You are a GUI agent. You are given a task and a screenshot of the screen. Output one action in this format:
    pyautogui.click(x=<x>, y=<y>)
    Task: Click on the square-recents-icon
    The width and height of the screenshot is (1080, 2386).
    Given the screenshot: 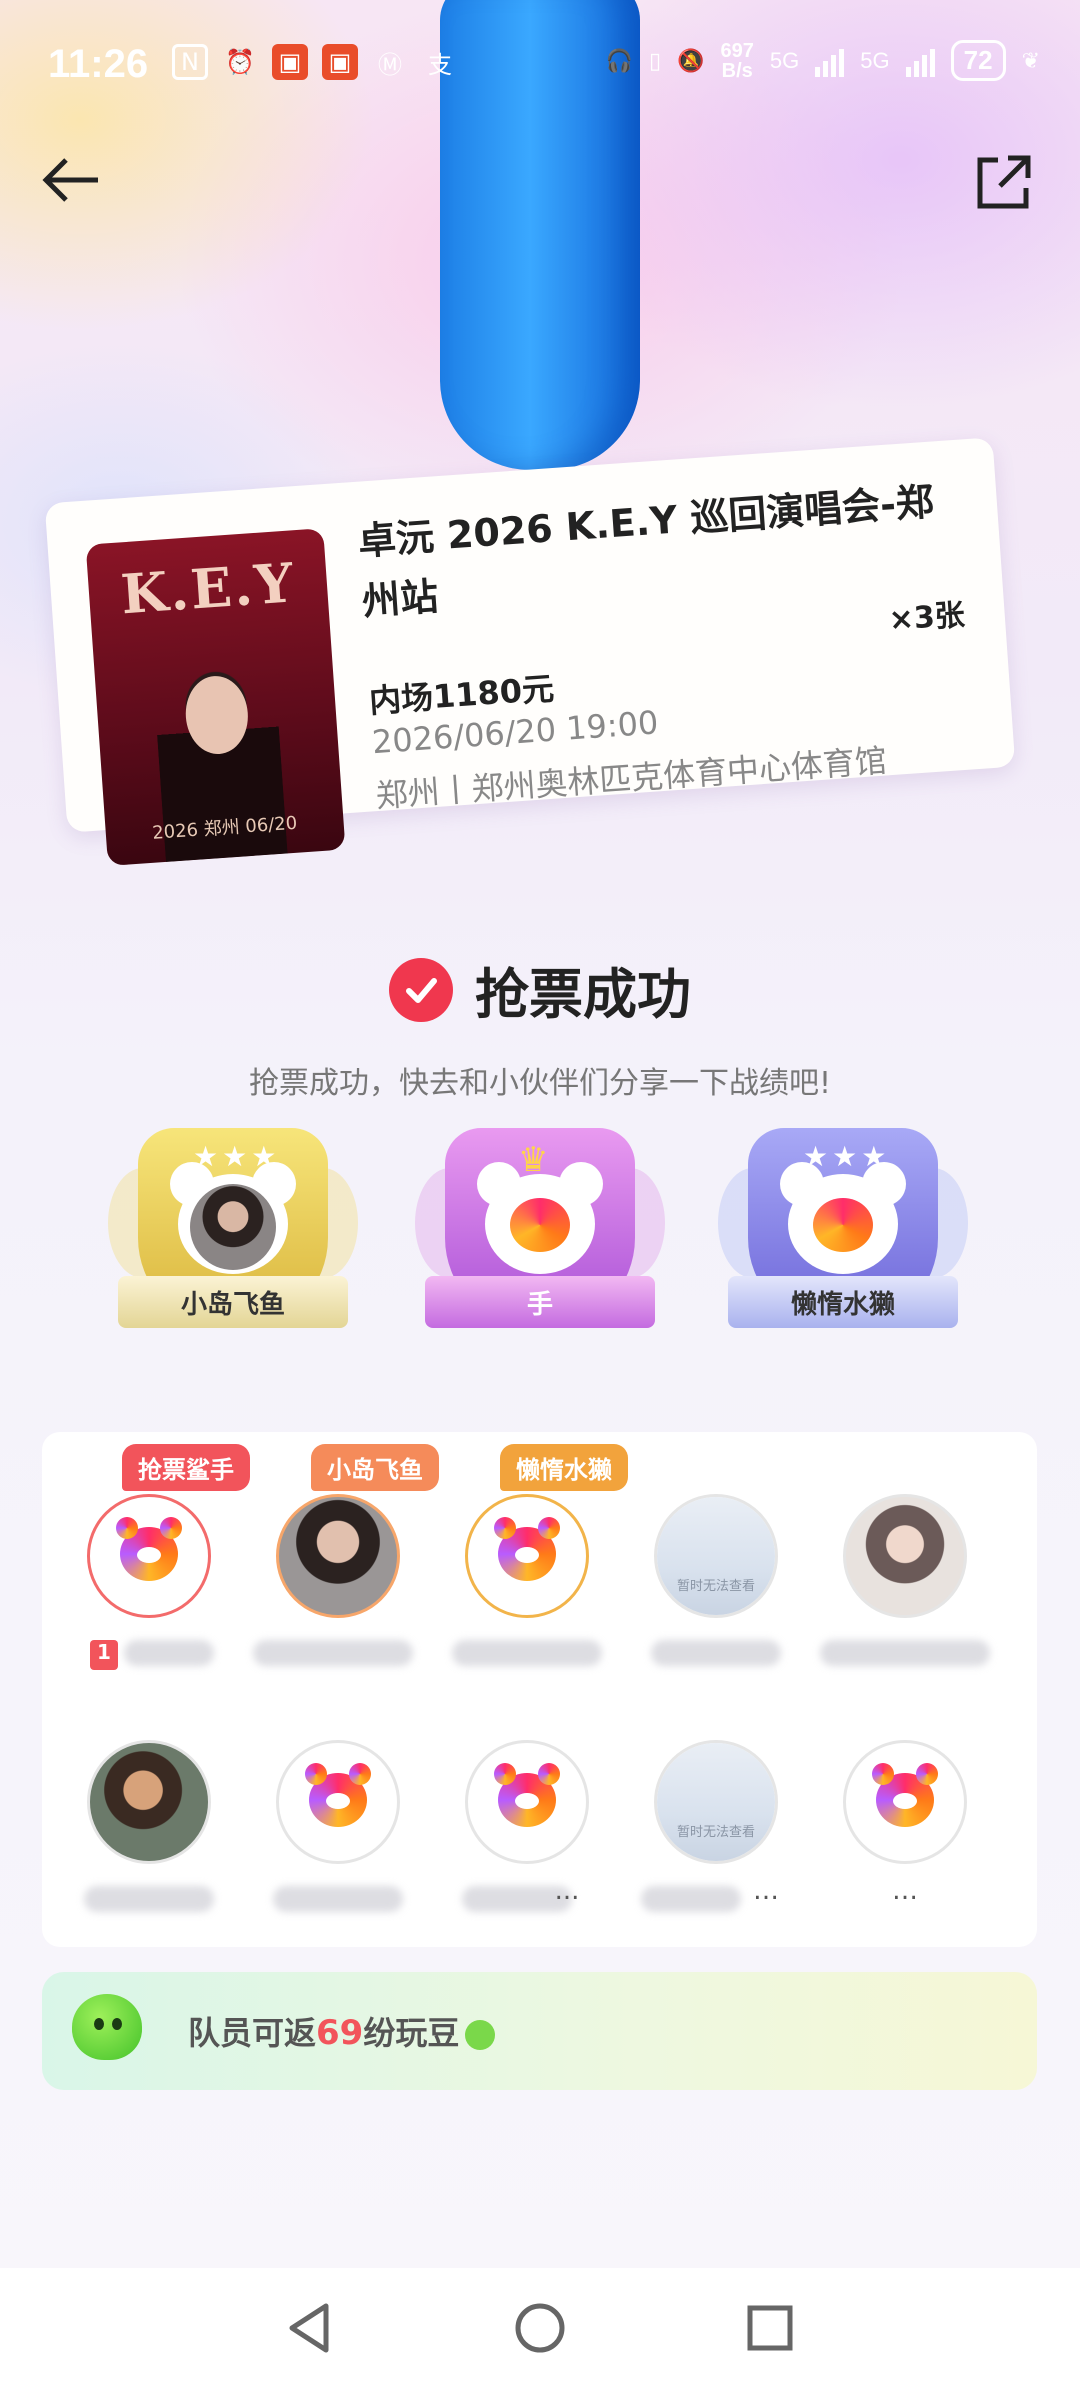 What is the action you would take?
    pyautogui.click(x=770, y=2328)
    